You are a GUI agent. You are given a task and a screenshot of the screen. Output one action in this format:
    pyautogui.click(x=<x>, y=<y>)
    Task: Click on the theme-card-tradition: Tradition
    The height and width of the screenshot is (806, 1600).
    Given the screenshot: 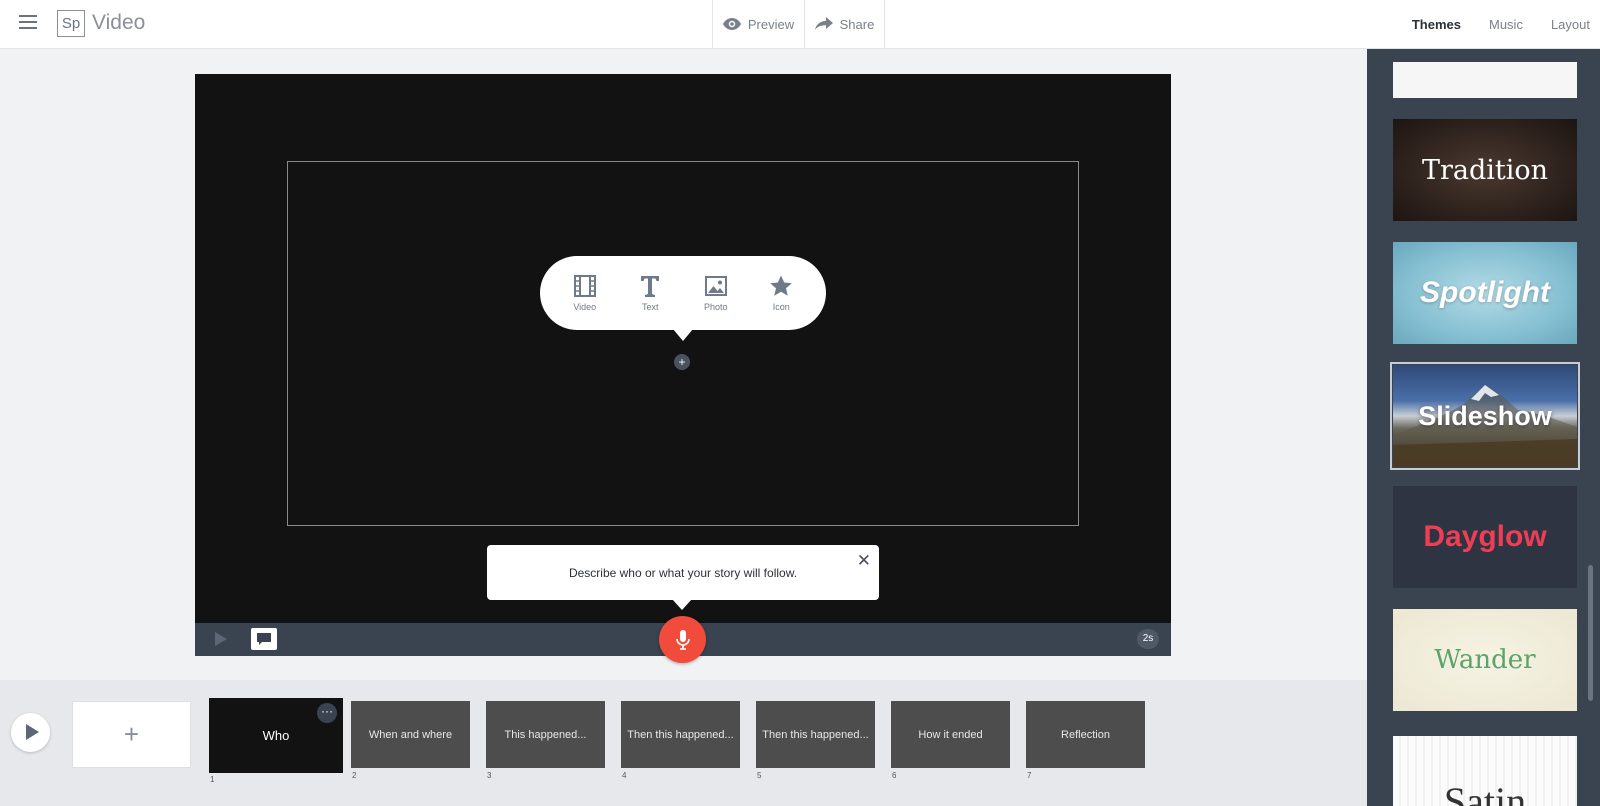 What is the action you would take?
    pyautogui.click(x=1485, y=170)
    